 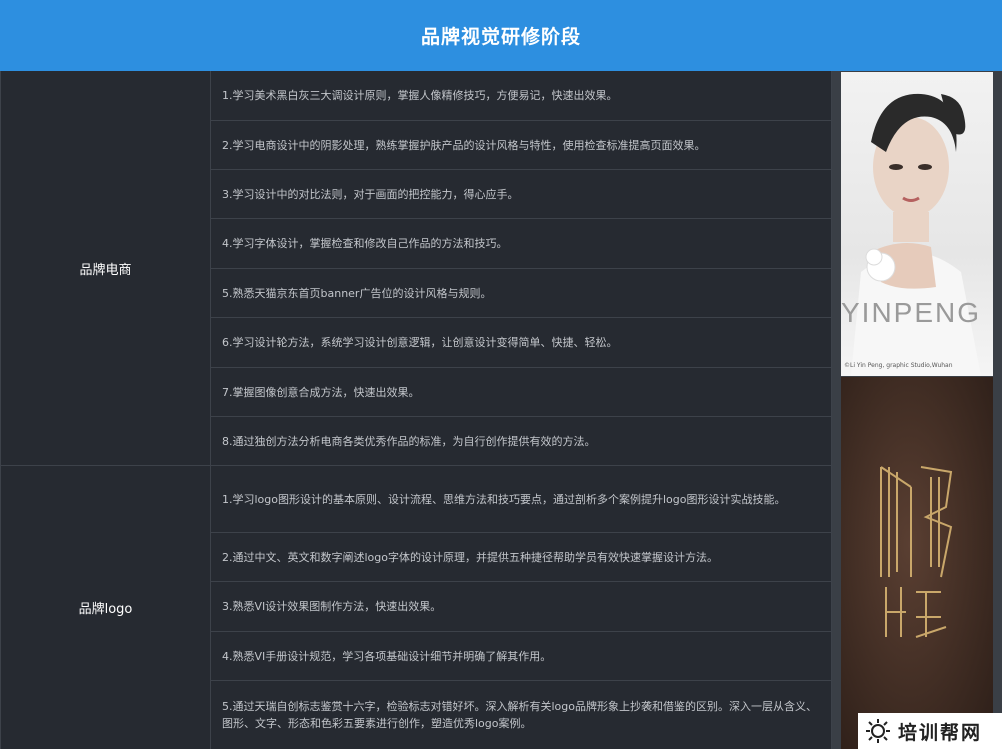 I want to click on page-title: 品牌视觉研修阶段, so click(x=500, y=37).